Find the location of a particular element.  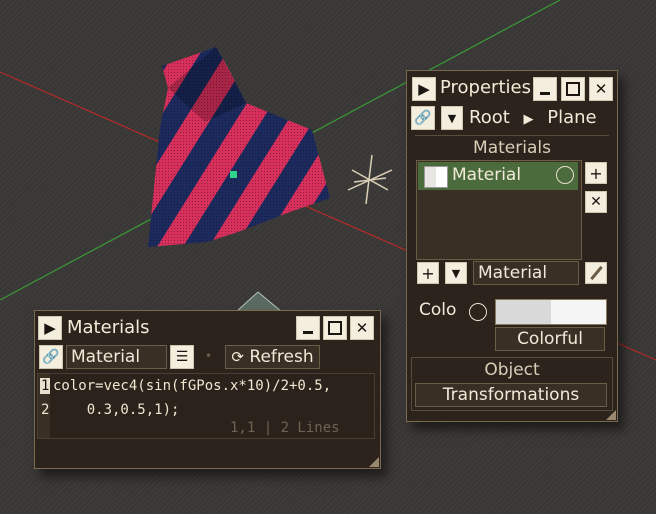

line-number: 1 is located at coordinates (45, 386).